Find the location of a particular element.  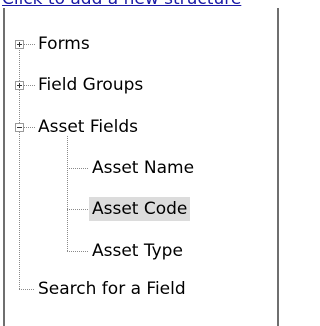

tree-node-asset-name: Asset Name is located at coordinates (143, 168).